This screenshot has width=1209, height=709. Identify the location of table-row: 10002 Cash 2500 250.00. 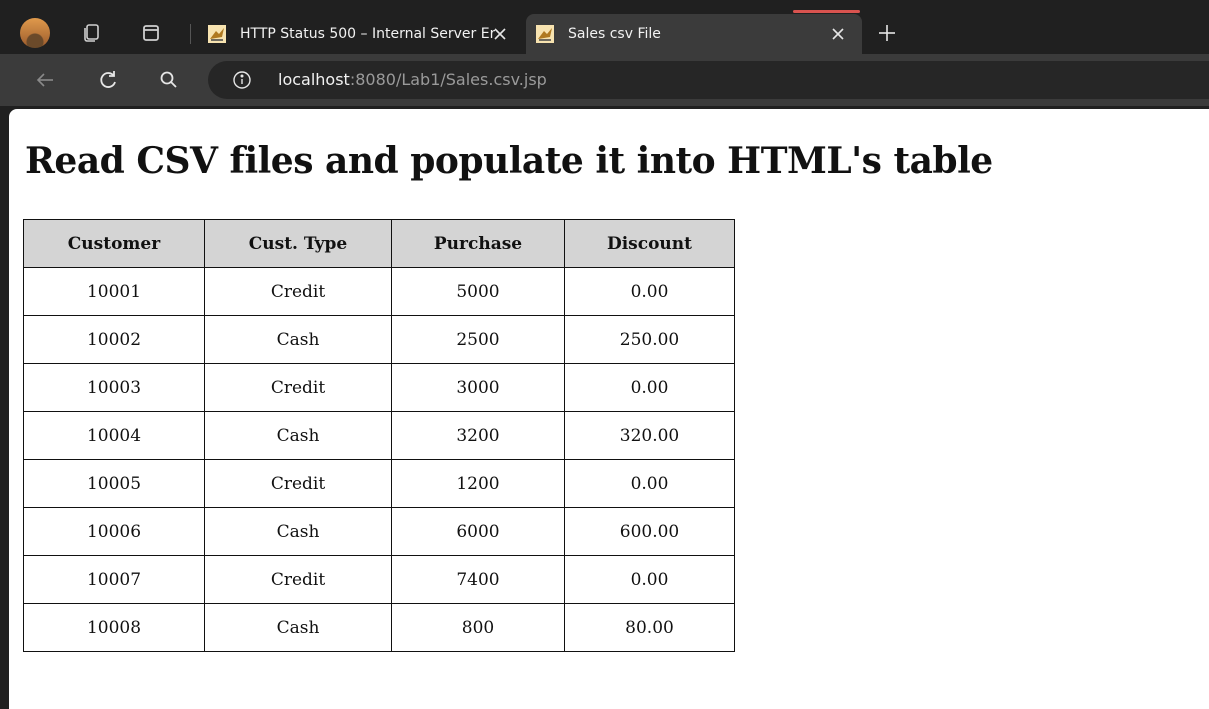
(379, 339).